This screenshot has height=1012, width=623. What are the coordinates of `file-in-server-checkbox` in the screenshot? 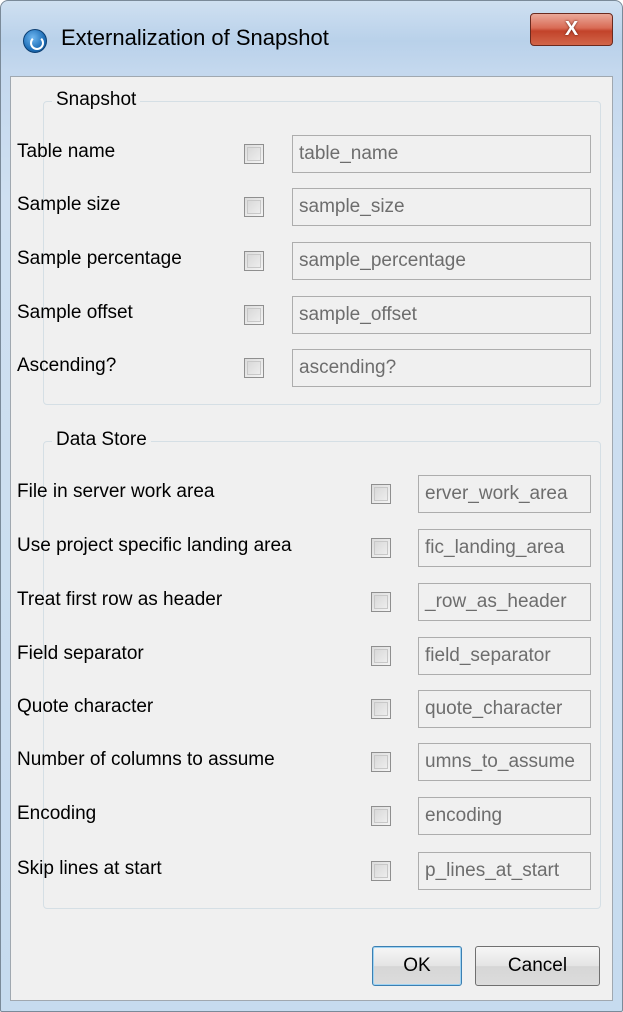 It's located at (381, 494).